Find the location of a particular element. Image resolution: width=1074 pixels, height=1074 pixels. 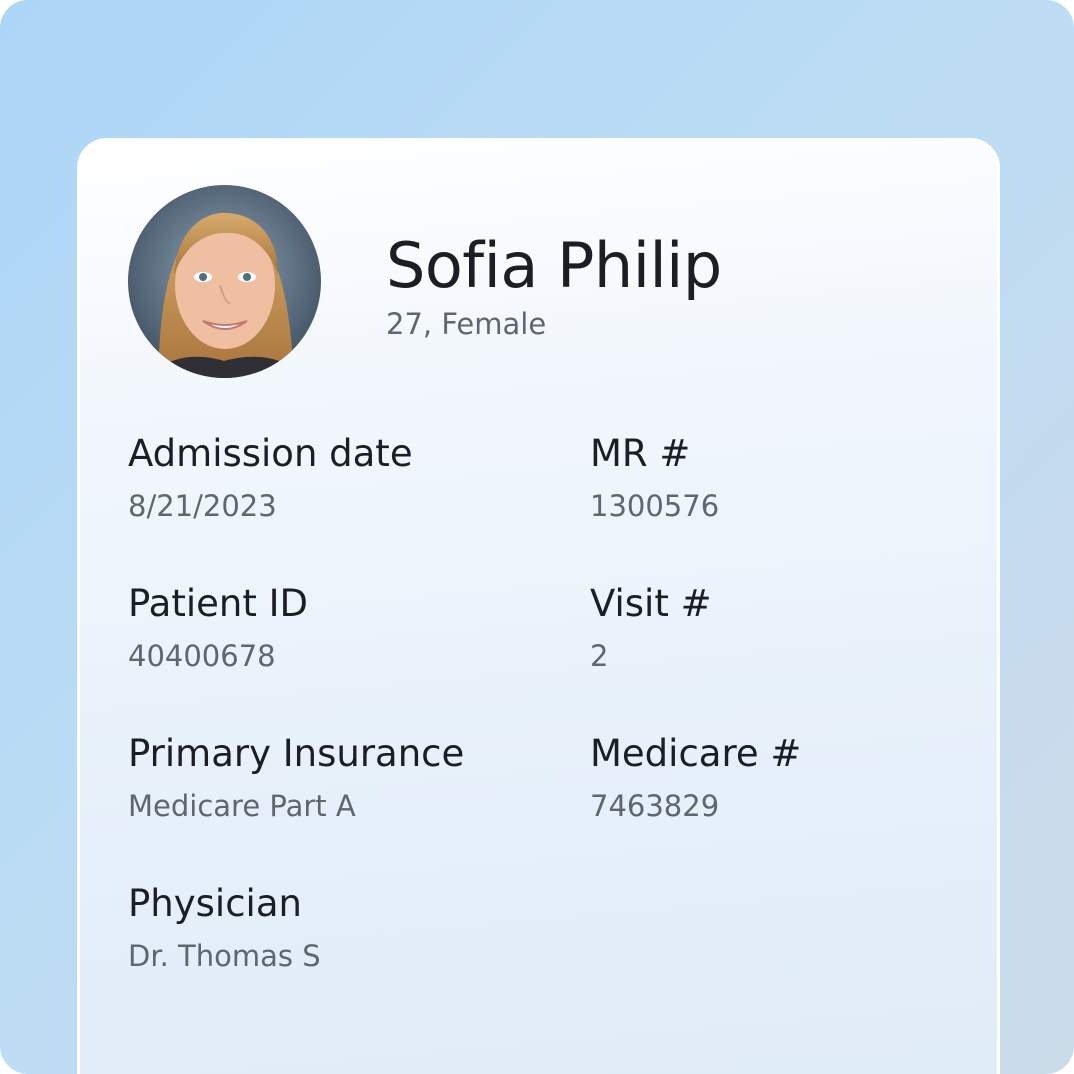

physician-label: Physician is located at coordinates (215, 903).